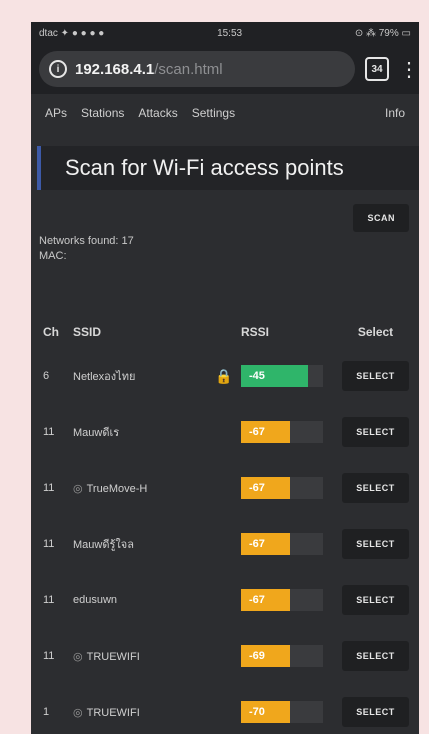 The height and width of the screenshot is (734, 429). What do you see at coordinates (143, 432) in the screenshot?
I see `row-ssid: Mauwดีเร` at bounding box center [143, 432].